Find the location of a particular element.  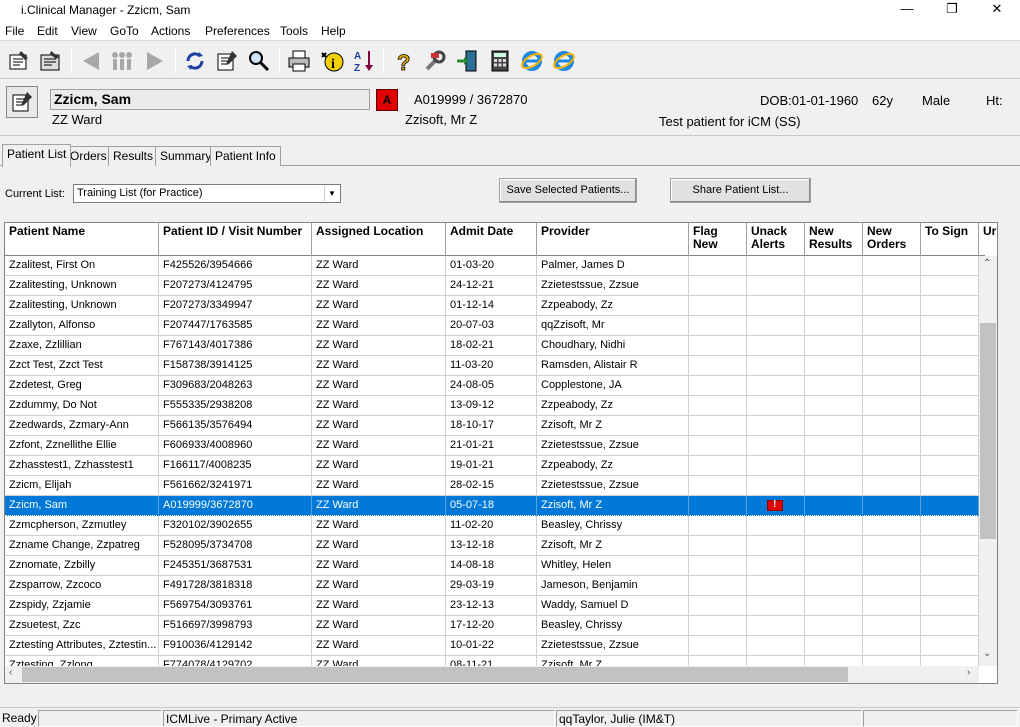

column-header-urgent: Ur is located at coordinates (988, 239).